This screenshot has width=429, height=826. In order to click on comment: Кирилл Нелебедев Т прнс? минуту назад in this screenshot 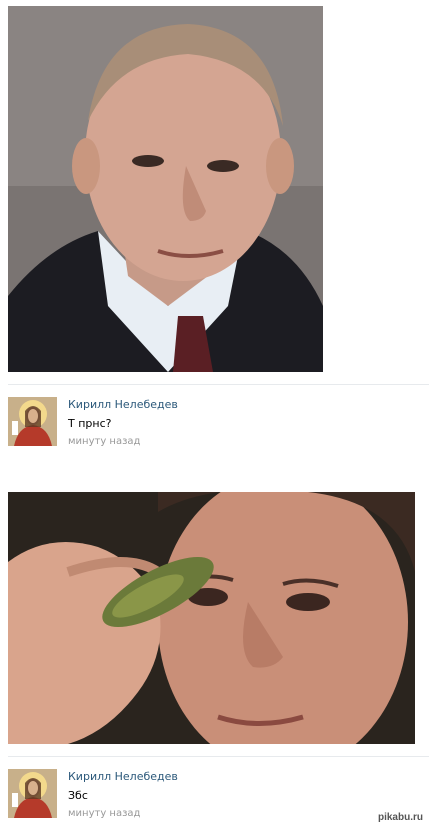, I will do `click(208, 423)`.